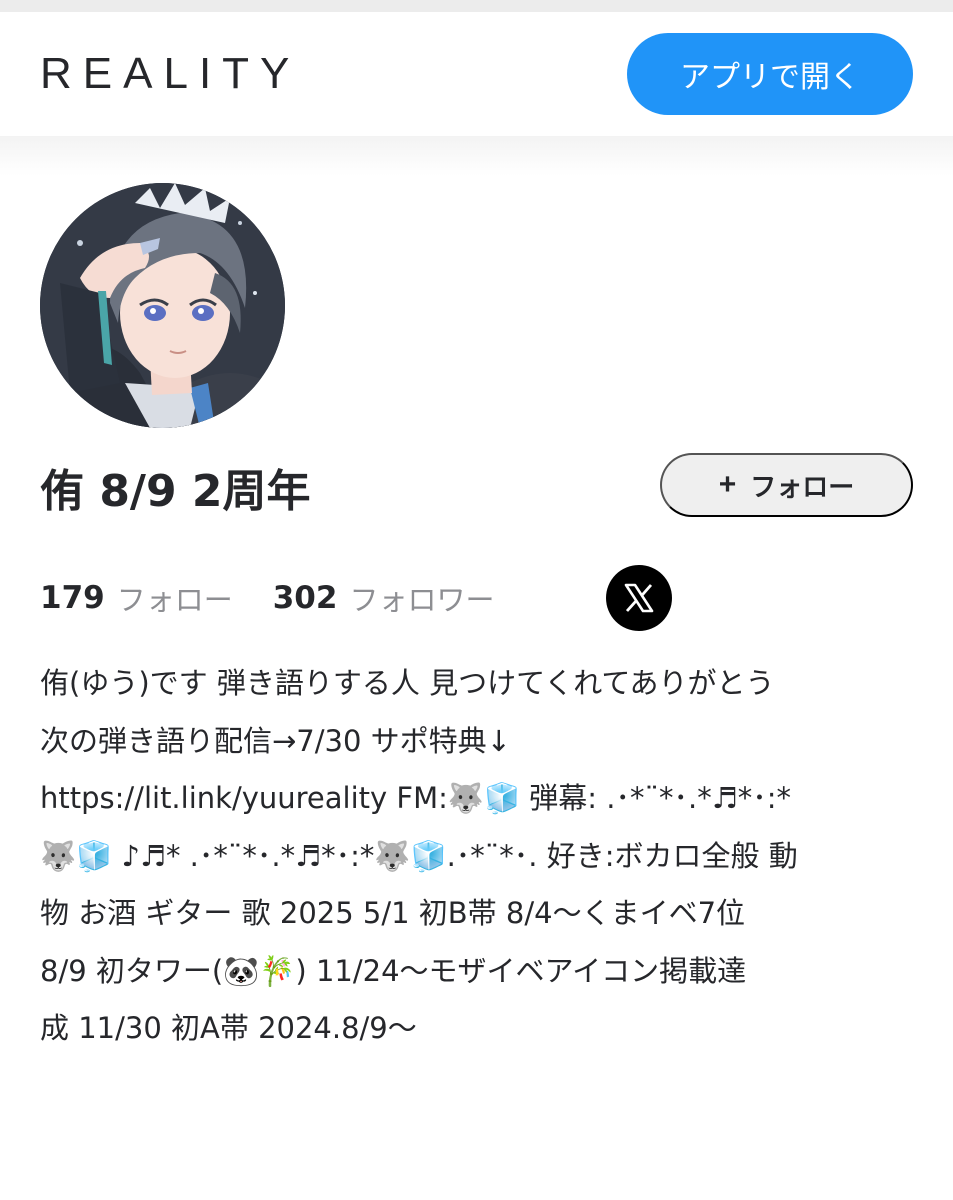 The width and height of the screenshot is (953, 1200). I want to click on x-logo-icon, so click(639, 598).